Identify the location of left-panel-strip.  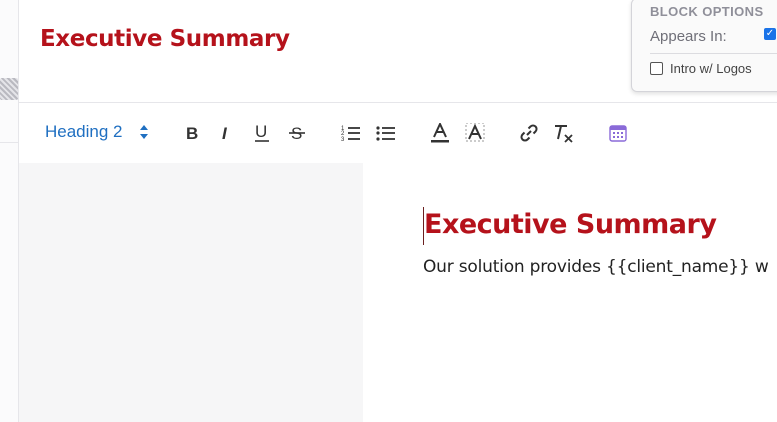
(9, 211).